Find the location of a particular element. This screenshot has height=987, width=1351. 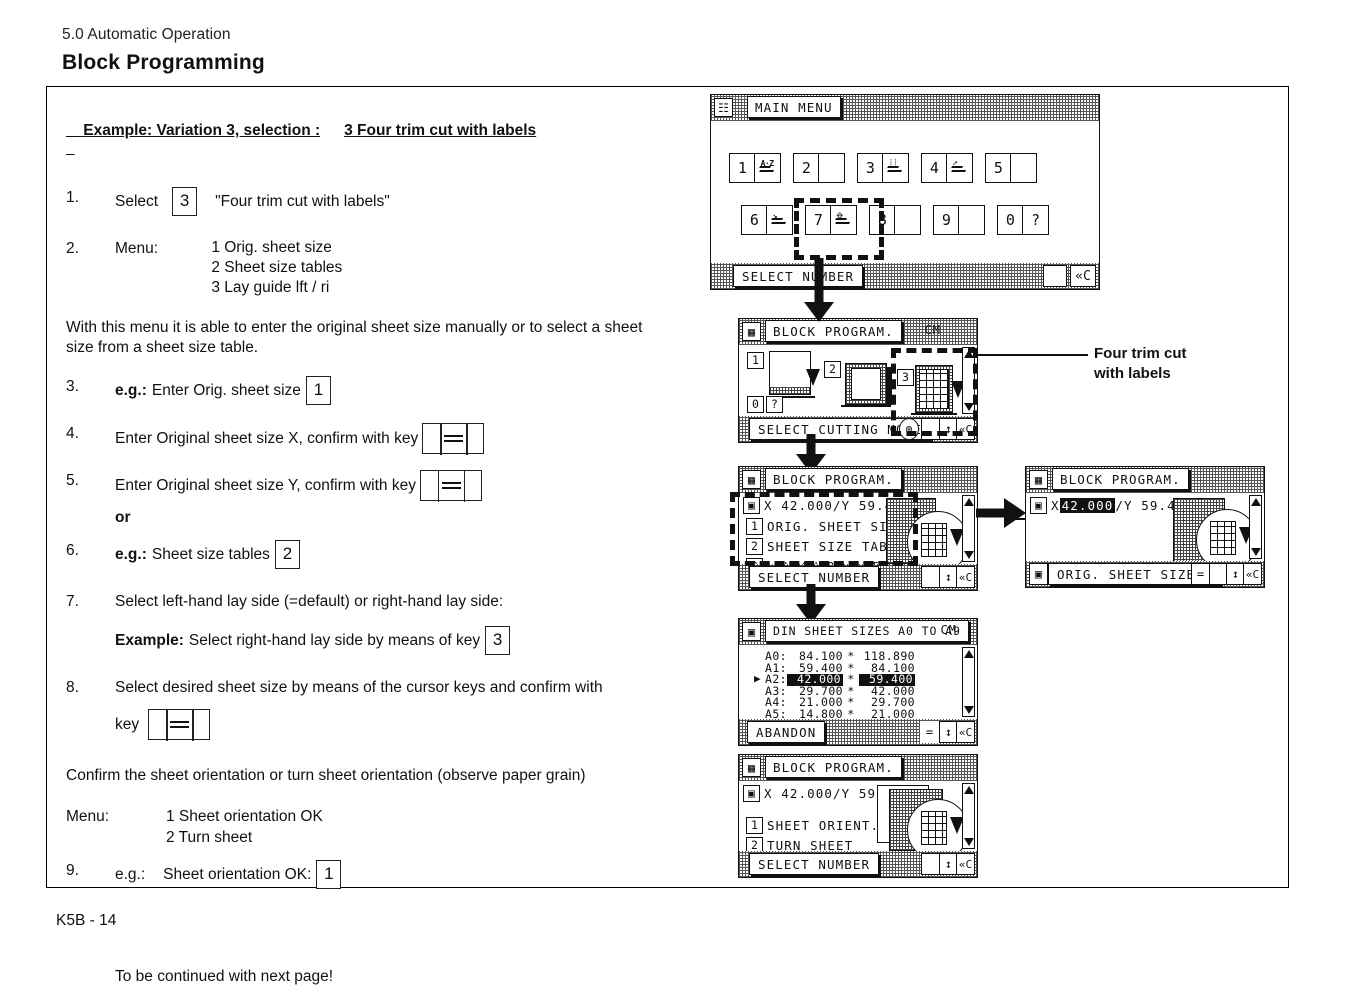

step-9-number: 9. is located at coordinates (72, 870).